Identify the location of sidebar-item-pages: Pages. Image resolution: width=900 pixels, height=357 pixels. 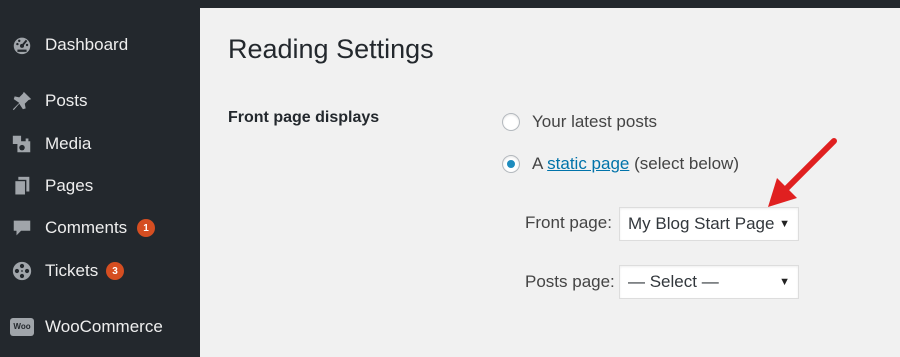
(100, 186).